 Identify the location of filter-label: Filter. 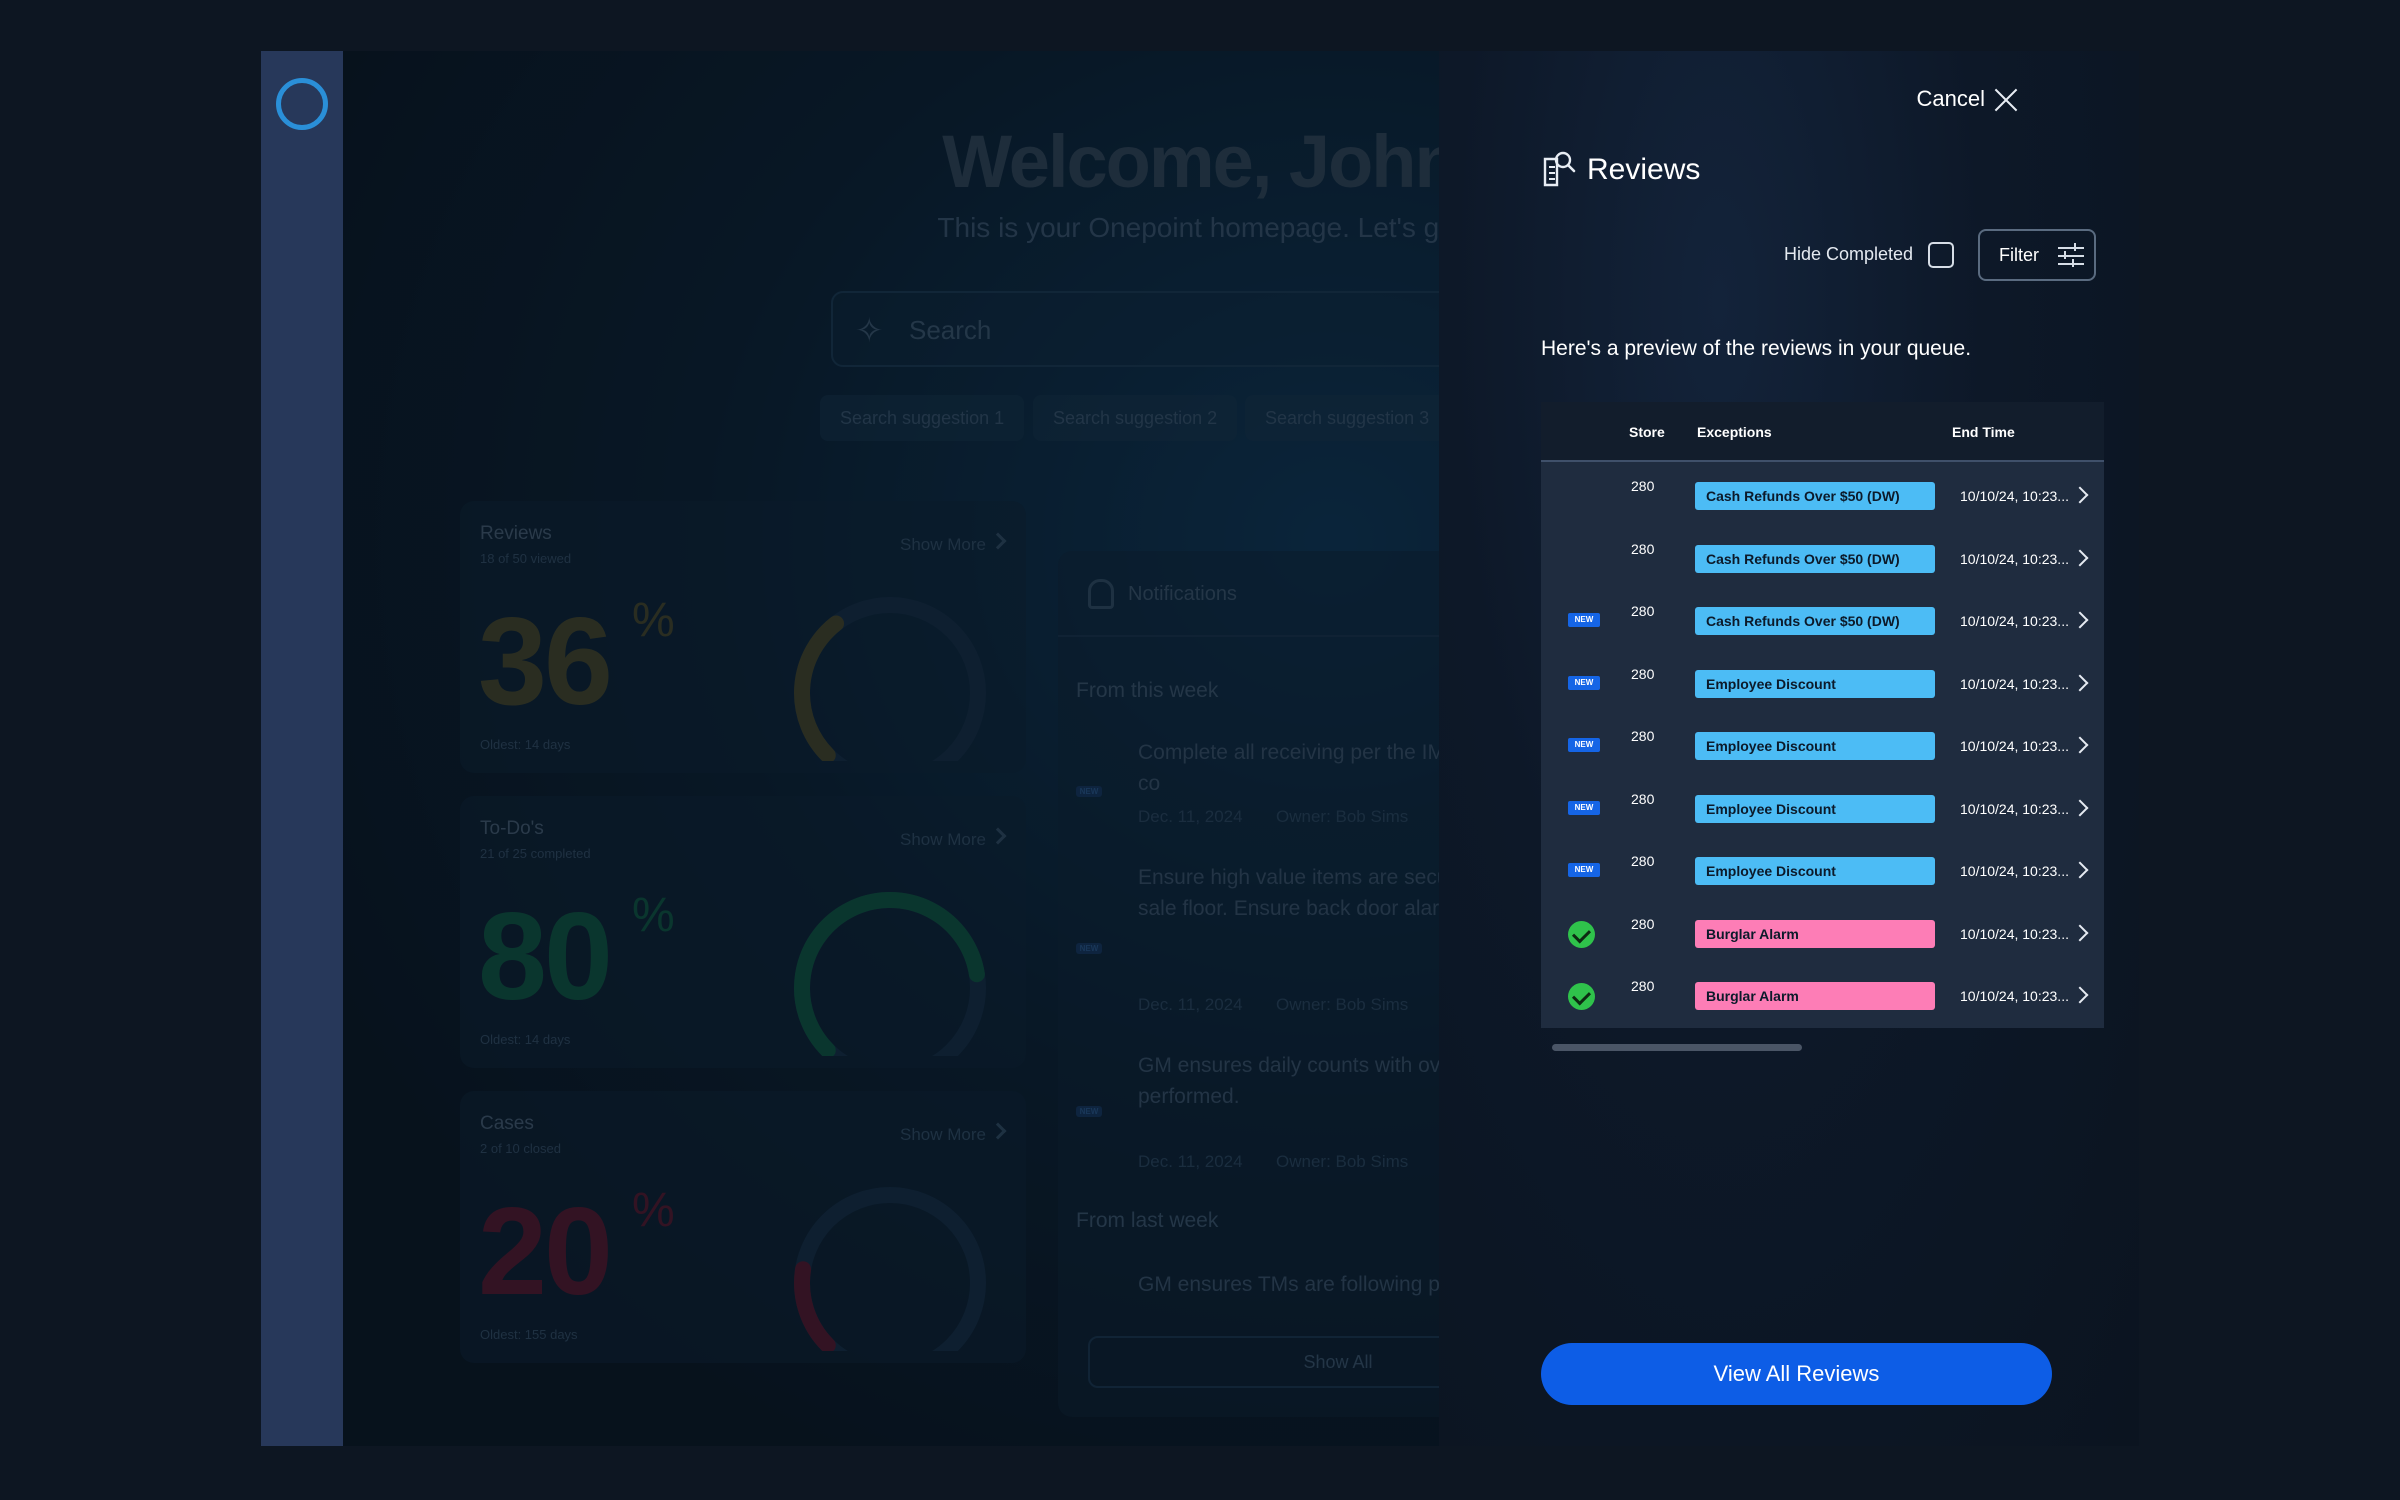
(2019, 255).